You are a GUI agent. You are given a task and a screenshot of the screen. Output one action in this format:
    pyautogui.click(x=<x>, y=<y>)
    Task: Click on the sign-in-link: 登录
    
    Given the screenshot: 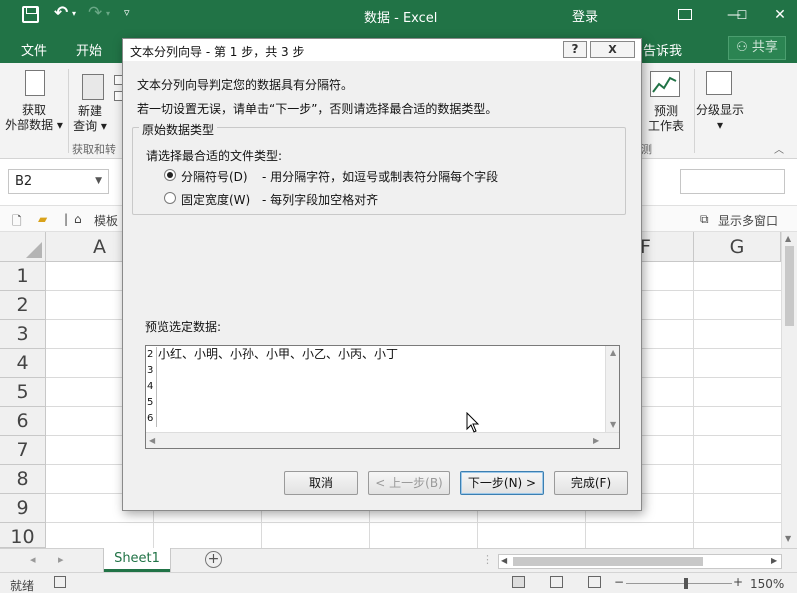 What is the action you would take?
    pyautogui.click(x=585, y=15)
    